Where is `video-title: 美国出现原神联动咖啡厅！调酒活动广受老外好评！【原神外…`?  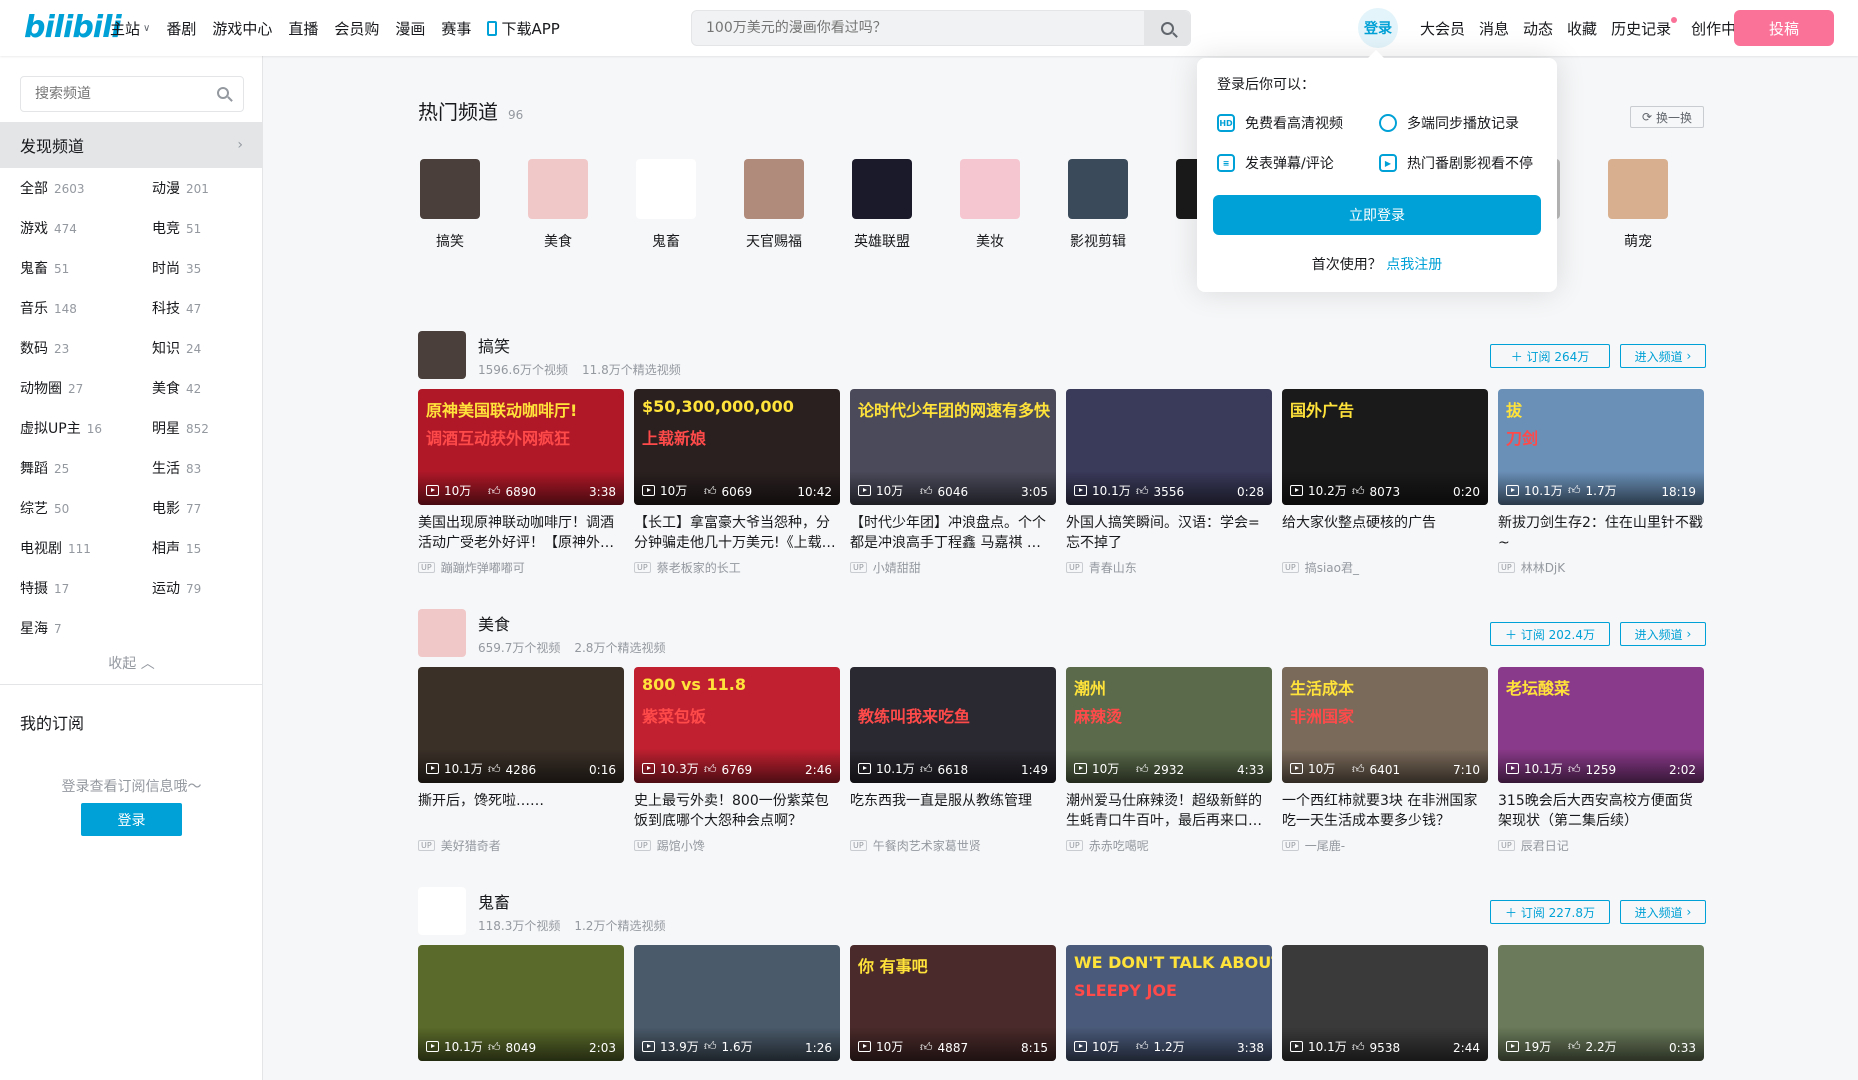
video-title: 美国出现原神联动咖啡厅！调酒活动广受老外好评！【原神外… is located at coordinates (521, 533).